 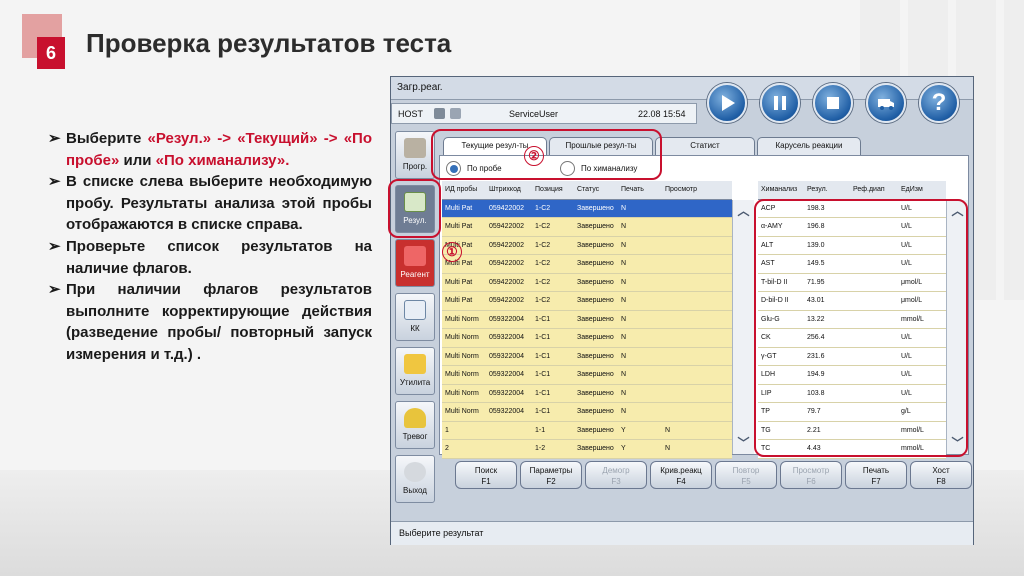 I want to click on function-key-f5: Повтор F5, so click(x=746, y=475).